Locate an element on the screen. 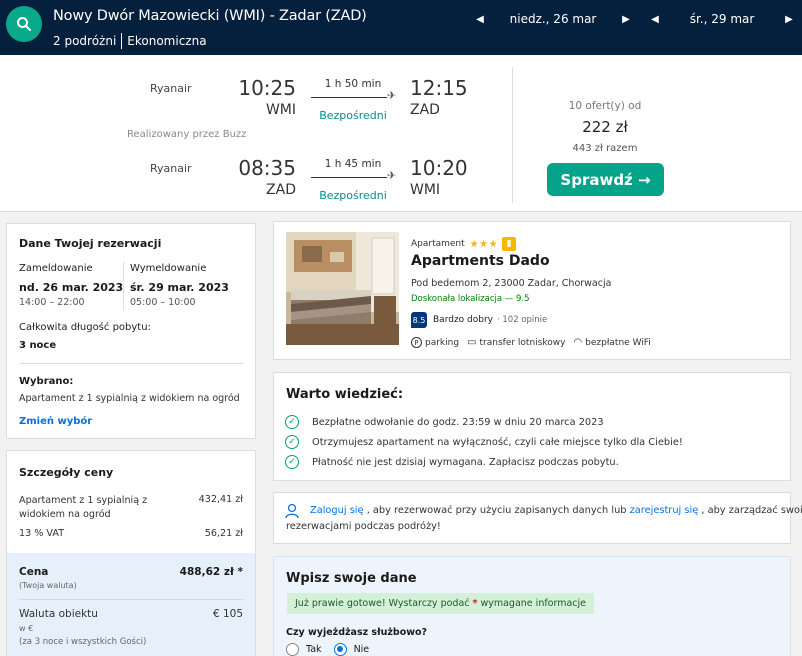 This screenshot has height=656, width=802. hotel-photo is located at coordinates (342, 288).